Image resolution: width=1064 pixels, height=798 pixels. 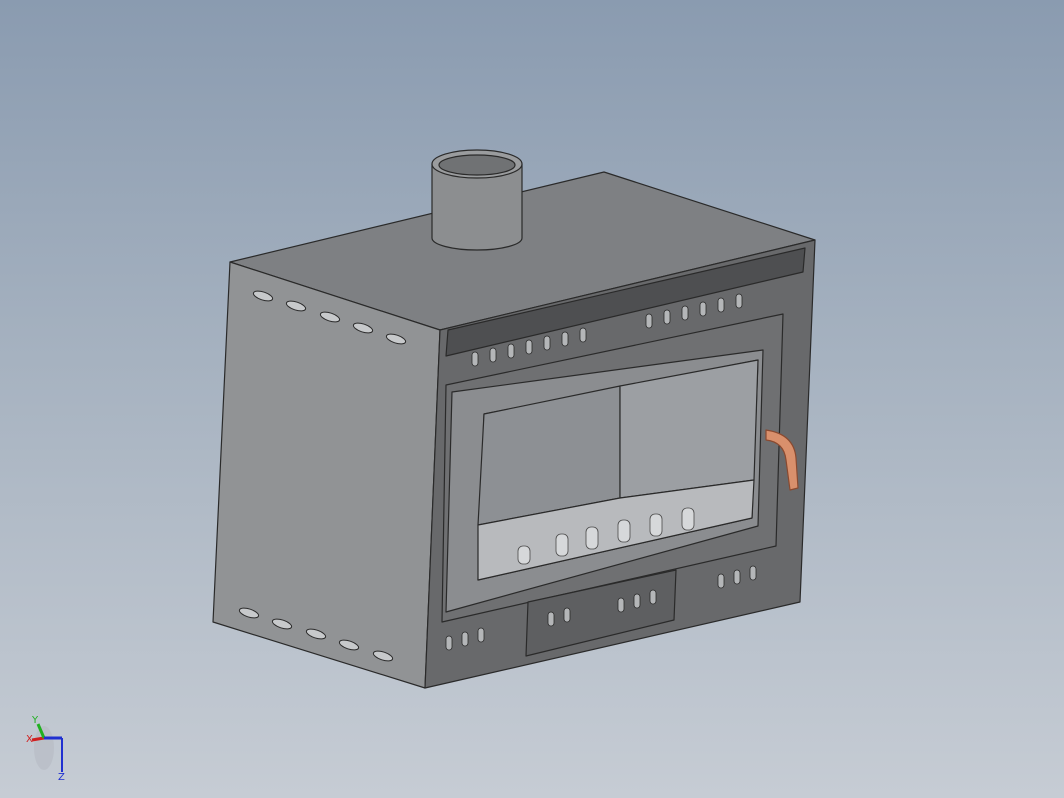 I want to click on z-axis-label: Z, so click(x=61, y=777).